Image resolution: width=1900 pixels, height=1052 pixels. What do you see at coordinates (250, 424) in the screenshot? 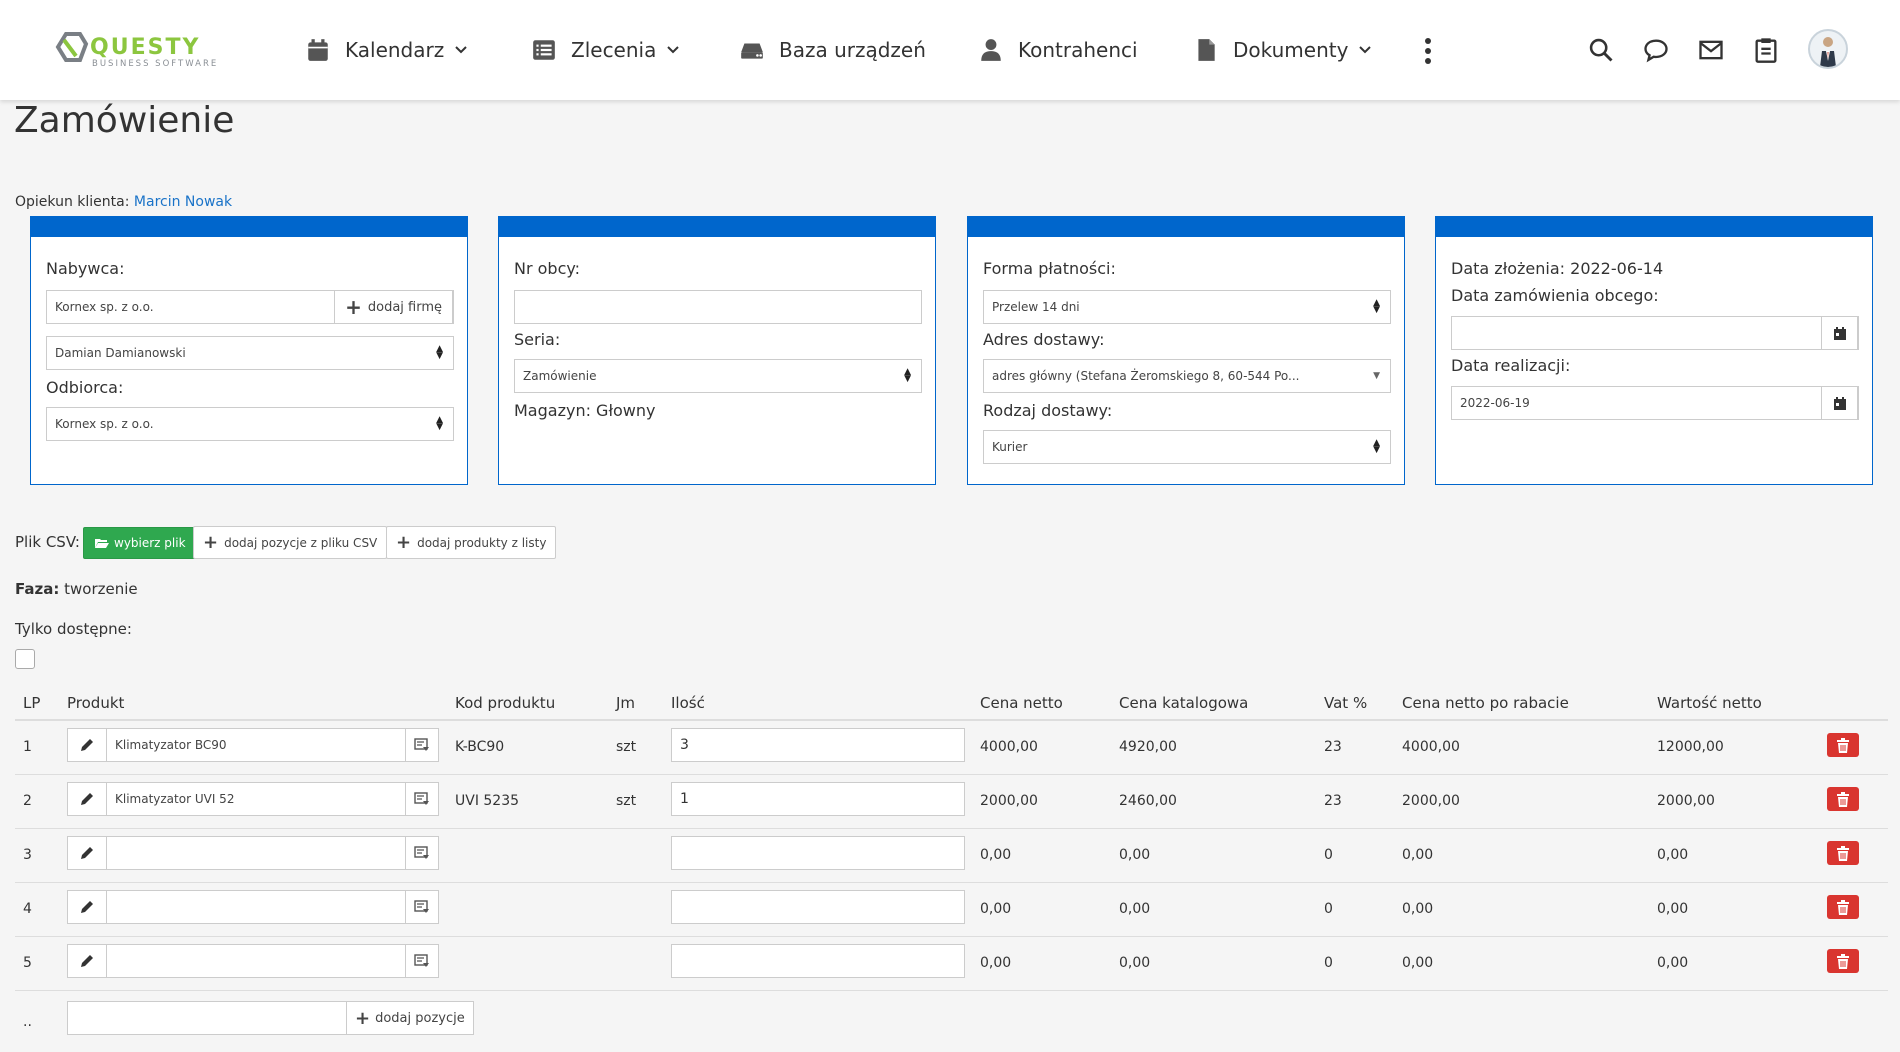
I see `odbiorca-select: Kornex sp. z o.o. ▲ ▼` at bounding box center [250, 424].